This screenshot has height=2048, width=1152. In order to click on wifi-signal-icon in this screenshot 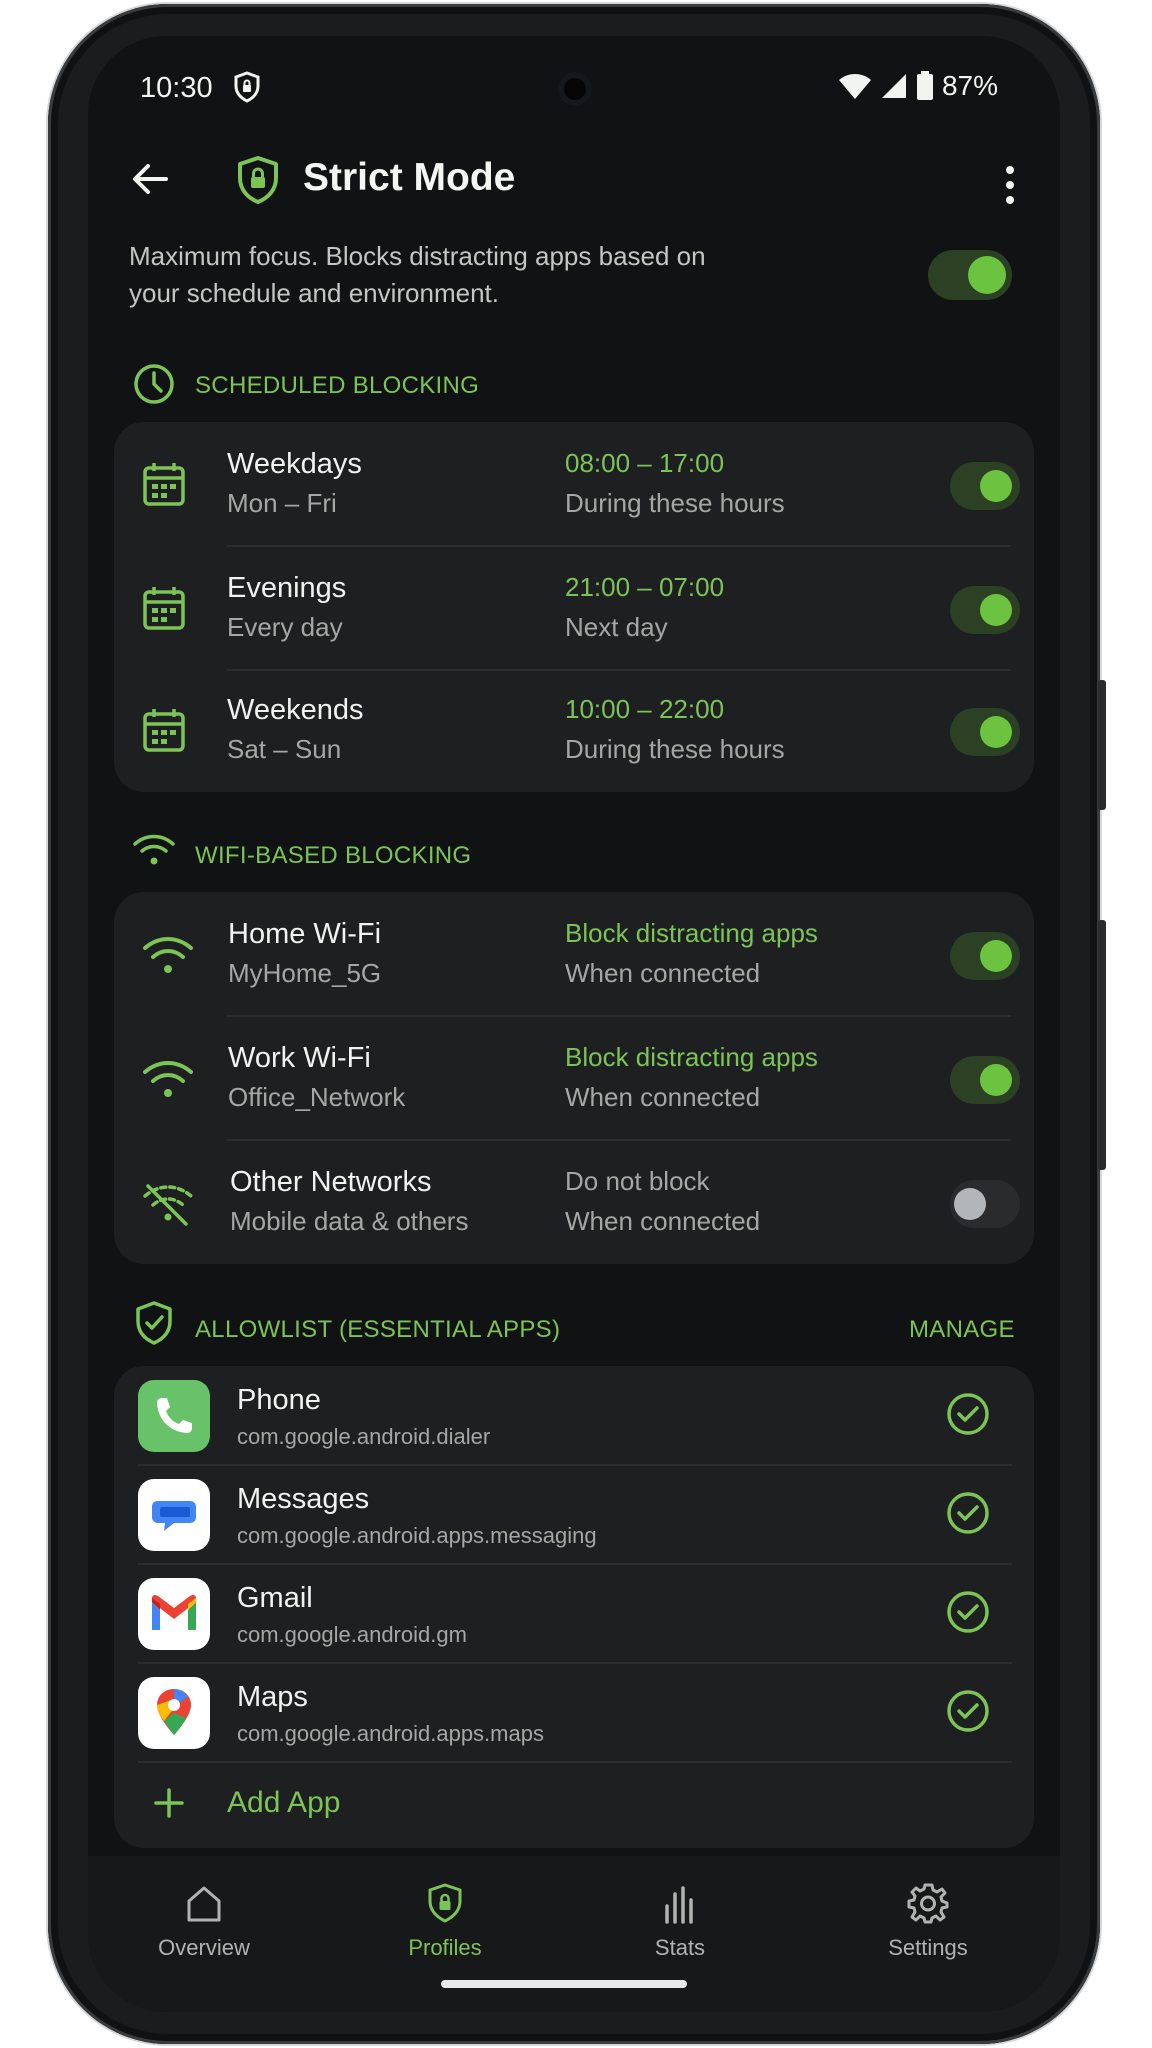, I will do `click(854, 86)`.